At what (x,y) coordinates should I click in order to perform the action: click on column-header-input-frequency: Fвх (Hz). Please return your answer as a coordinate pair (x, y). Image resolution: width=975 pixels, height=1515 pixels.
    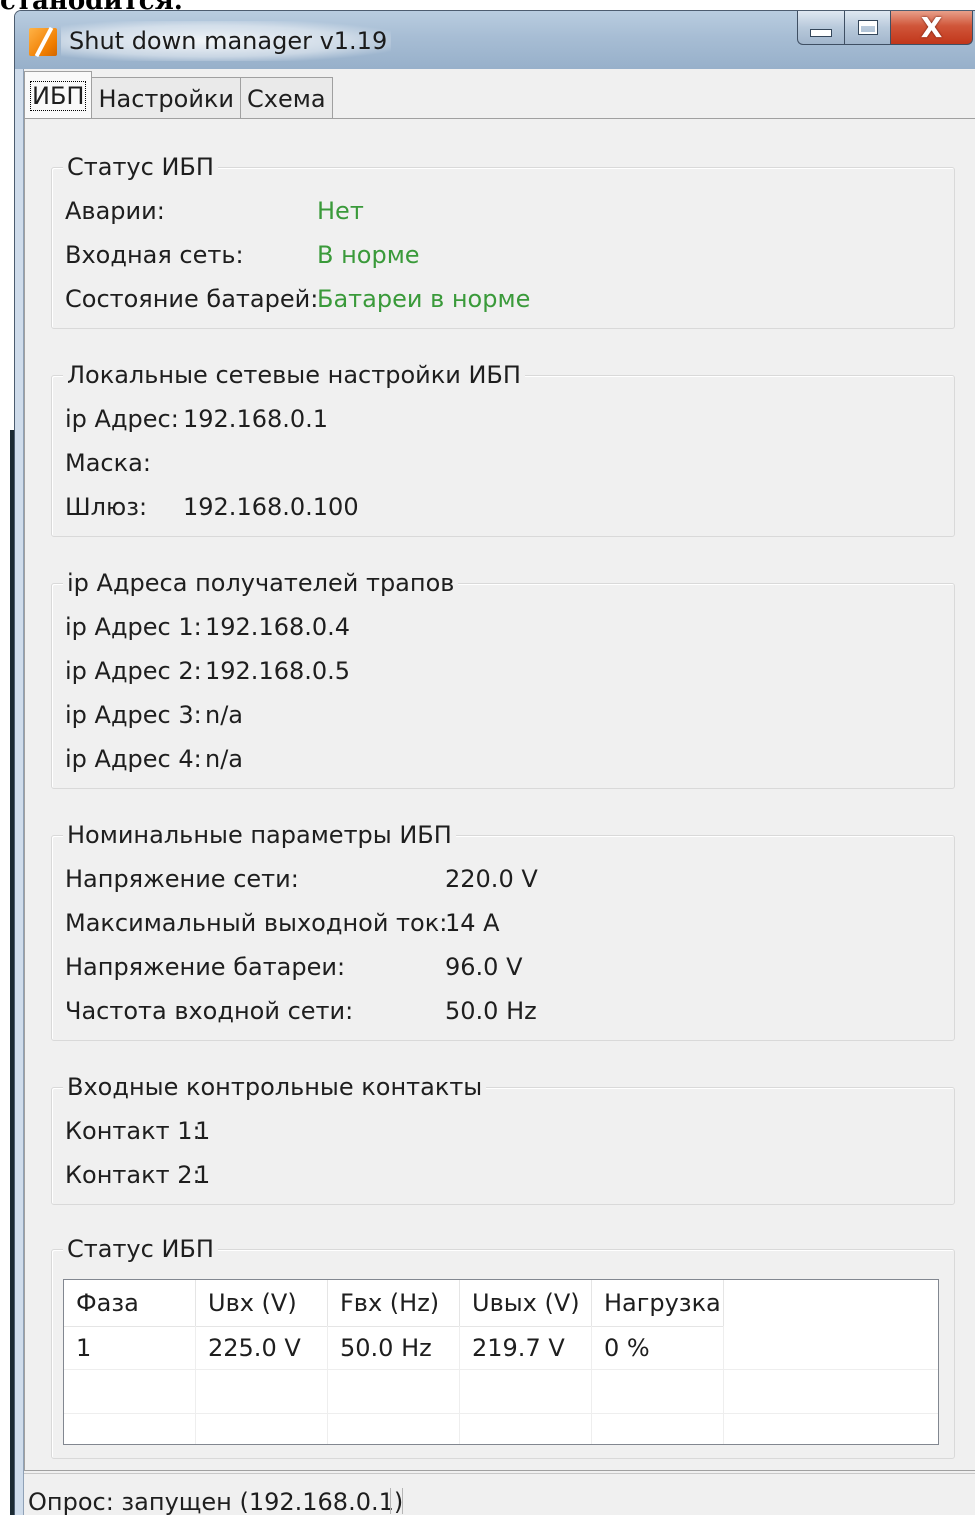
    Looking at the image, I should click on (394, 1303).